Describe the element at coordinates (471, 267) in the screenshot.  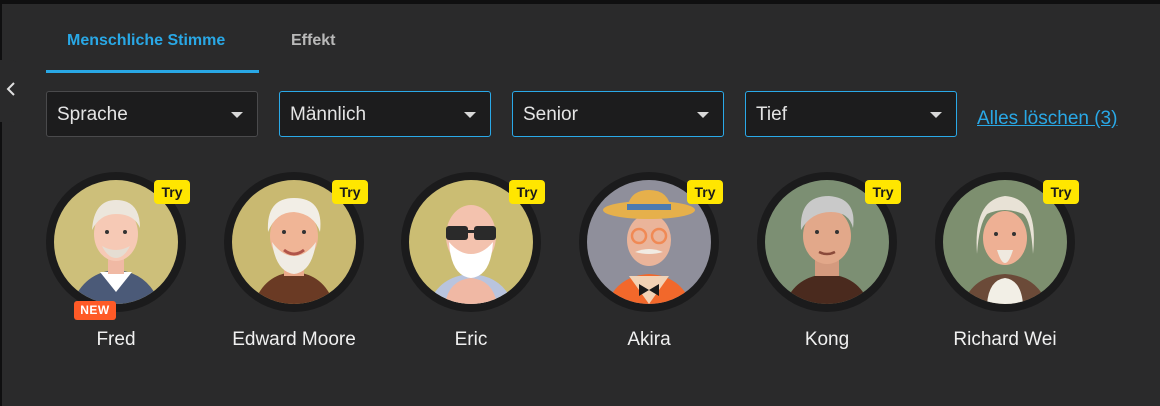
I see `voice-card-eric: Try Eric` at that location.